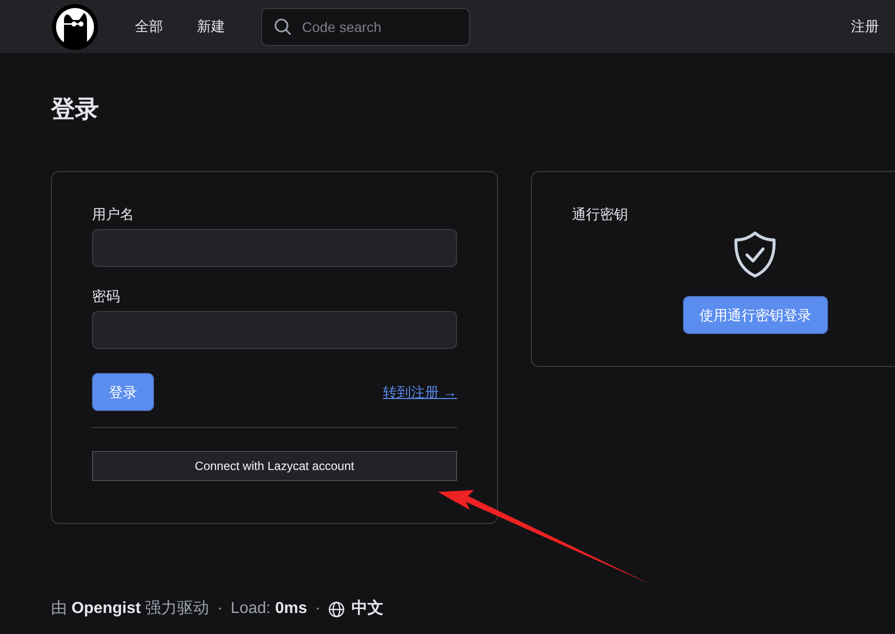 This screenshot has width=895, height=634. I want to click on page-title: 登录, so click(75, 110).